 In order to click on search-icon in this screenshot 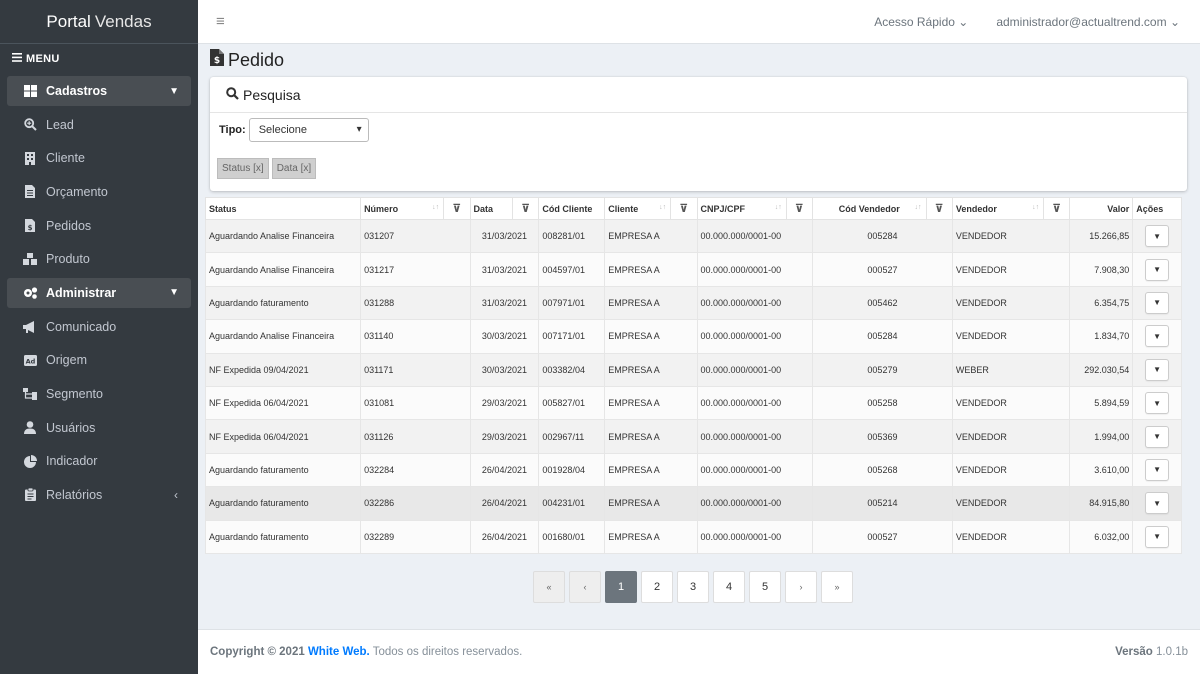, I will do `click(232, 94)`.